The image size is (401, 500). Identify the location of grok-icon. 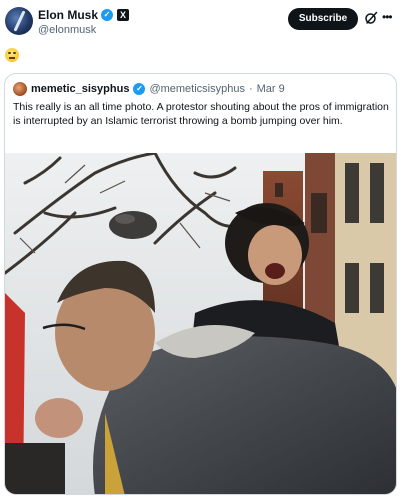
(371, 18).